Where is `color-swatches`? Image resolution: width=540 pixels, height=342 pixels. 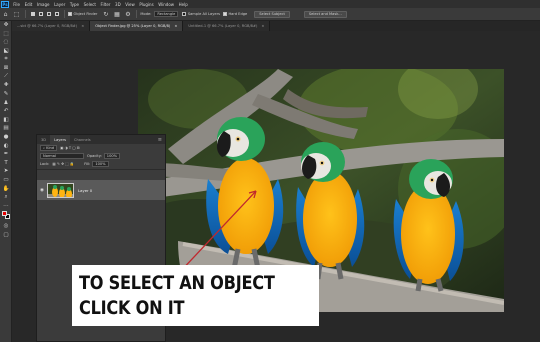
color-swatches is located at coordinates (6, 216).